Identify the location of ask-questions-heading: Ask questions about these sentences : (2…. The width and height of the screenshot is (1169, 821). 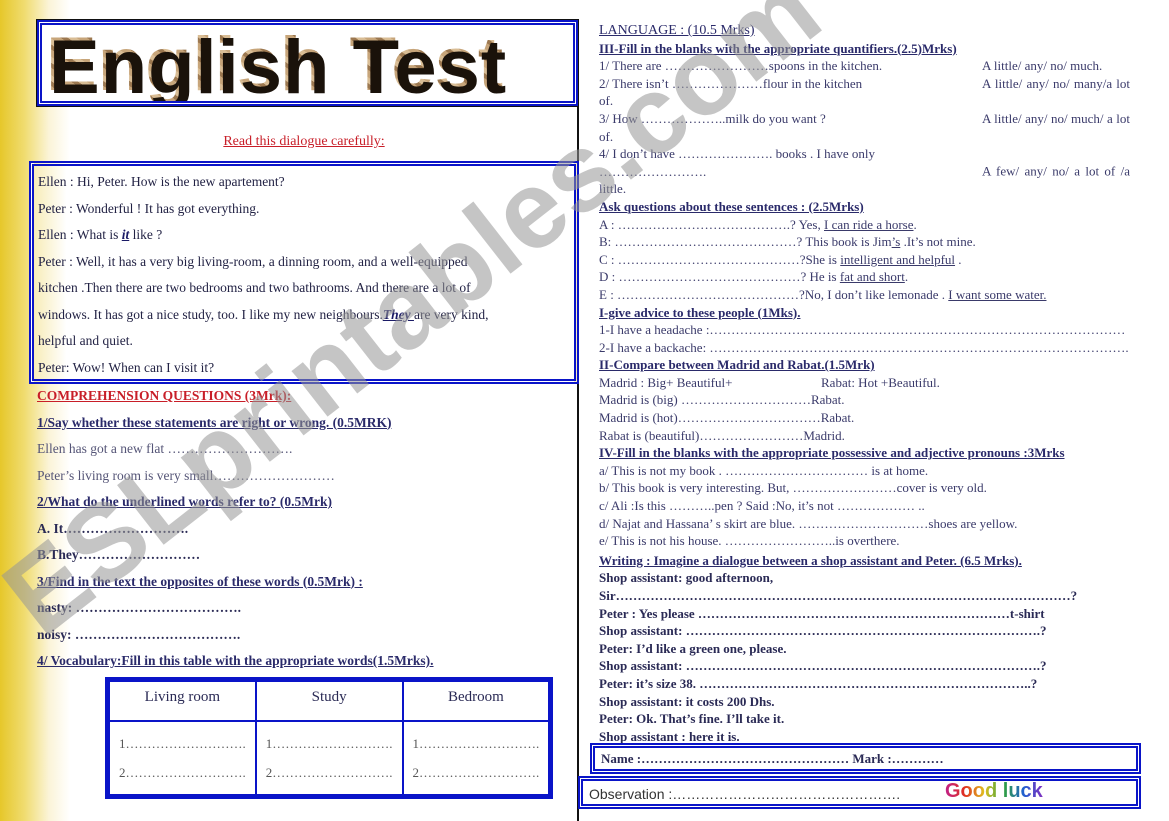
(731, 206).